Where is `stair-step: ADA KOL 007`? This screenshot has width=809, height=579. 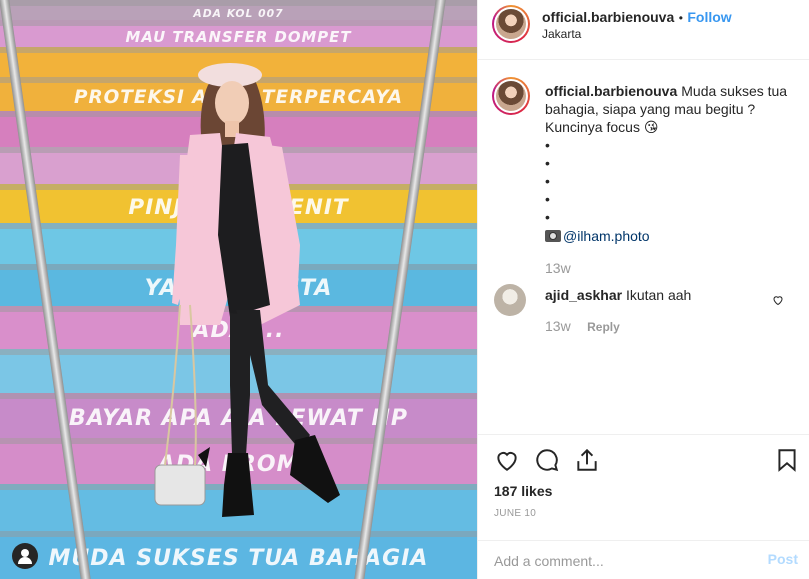 stair-step: ADA KOL 007 is located at coordinates (238, 10).